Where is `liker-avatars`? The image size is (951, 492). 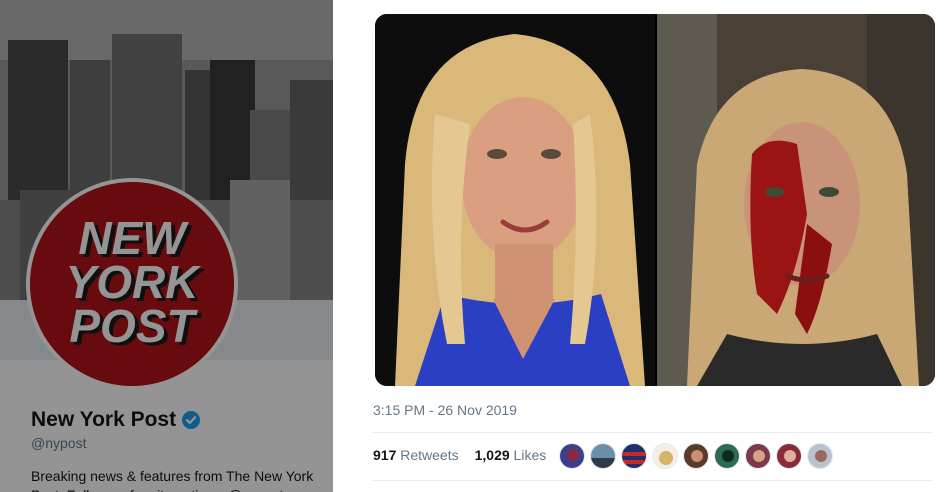
liker-avatars is located at coordinates (696, 456).